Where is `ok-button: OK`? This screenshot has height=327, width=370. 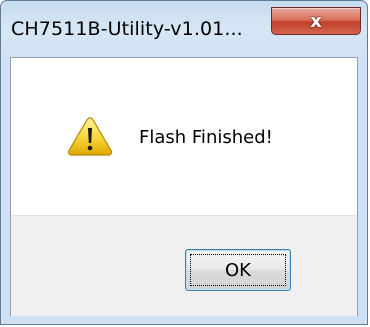 ok-button: OK is located at coordinates (238, 270).